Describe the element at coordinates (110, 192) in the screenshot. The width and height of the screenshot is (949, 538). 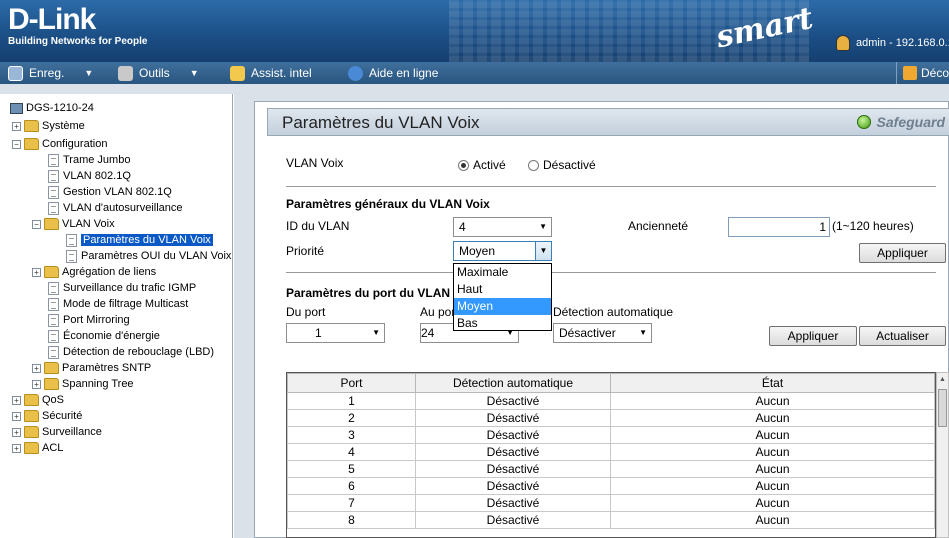
I see `tree-item-gestion-vlan: Gestion VLAN 802.1Q` at that location.